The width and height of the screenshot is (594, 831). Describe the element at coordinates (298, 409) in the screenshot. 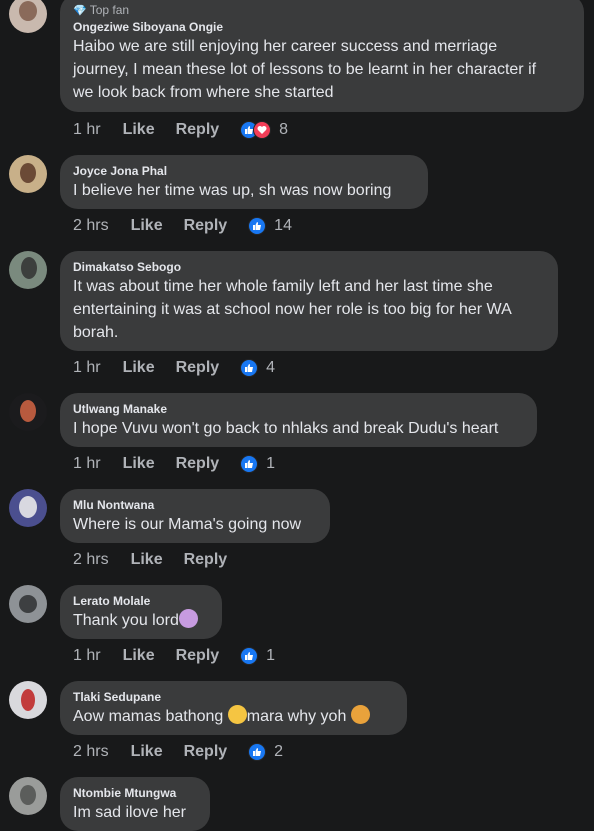

I see `comment-author: Utlwang Manake` at that location.